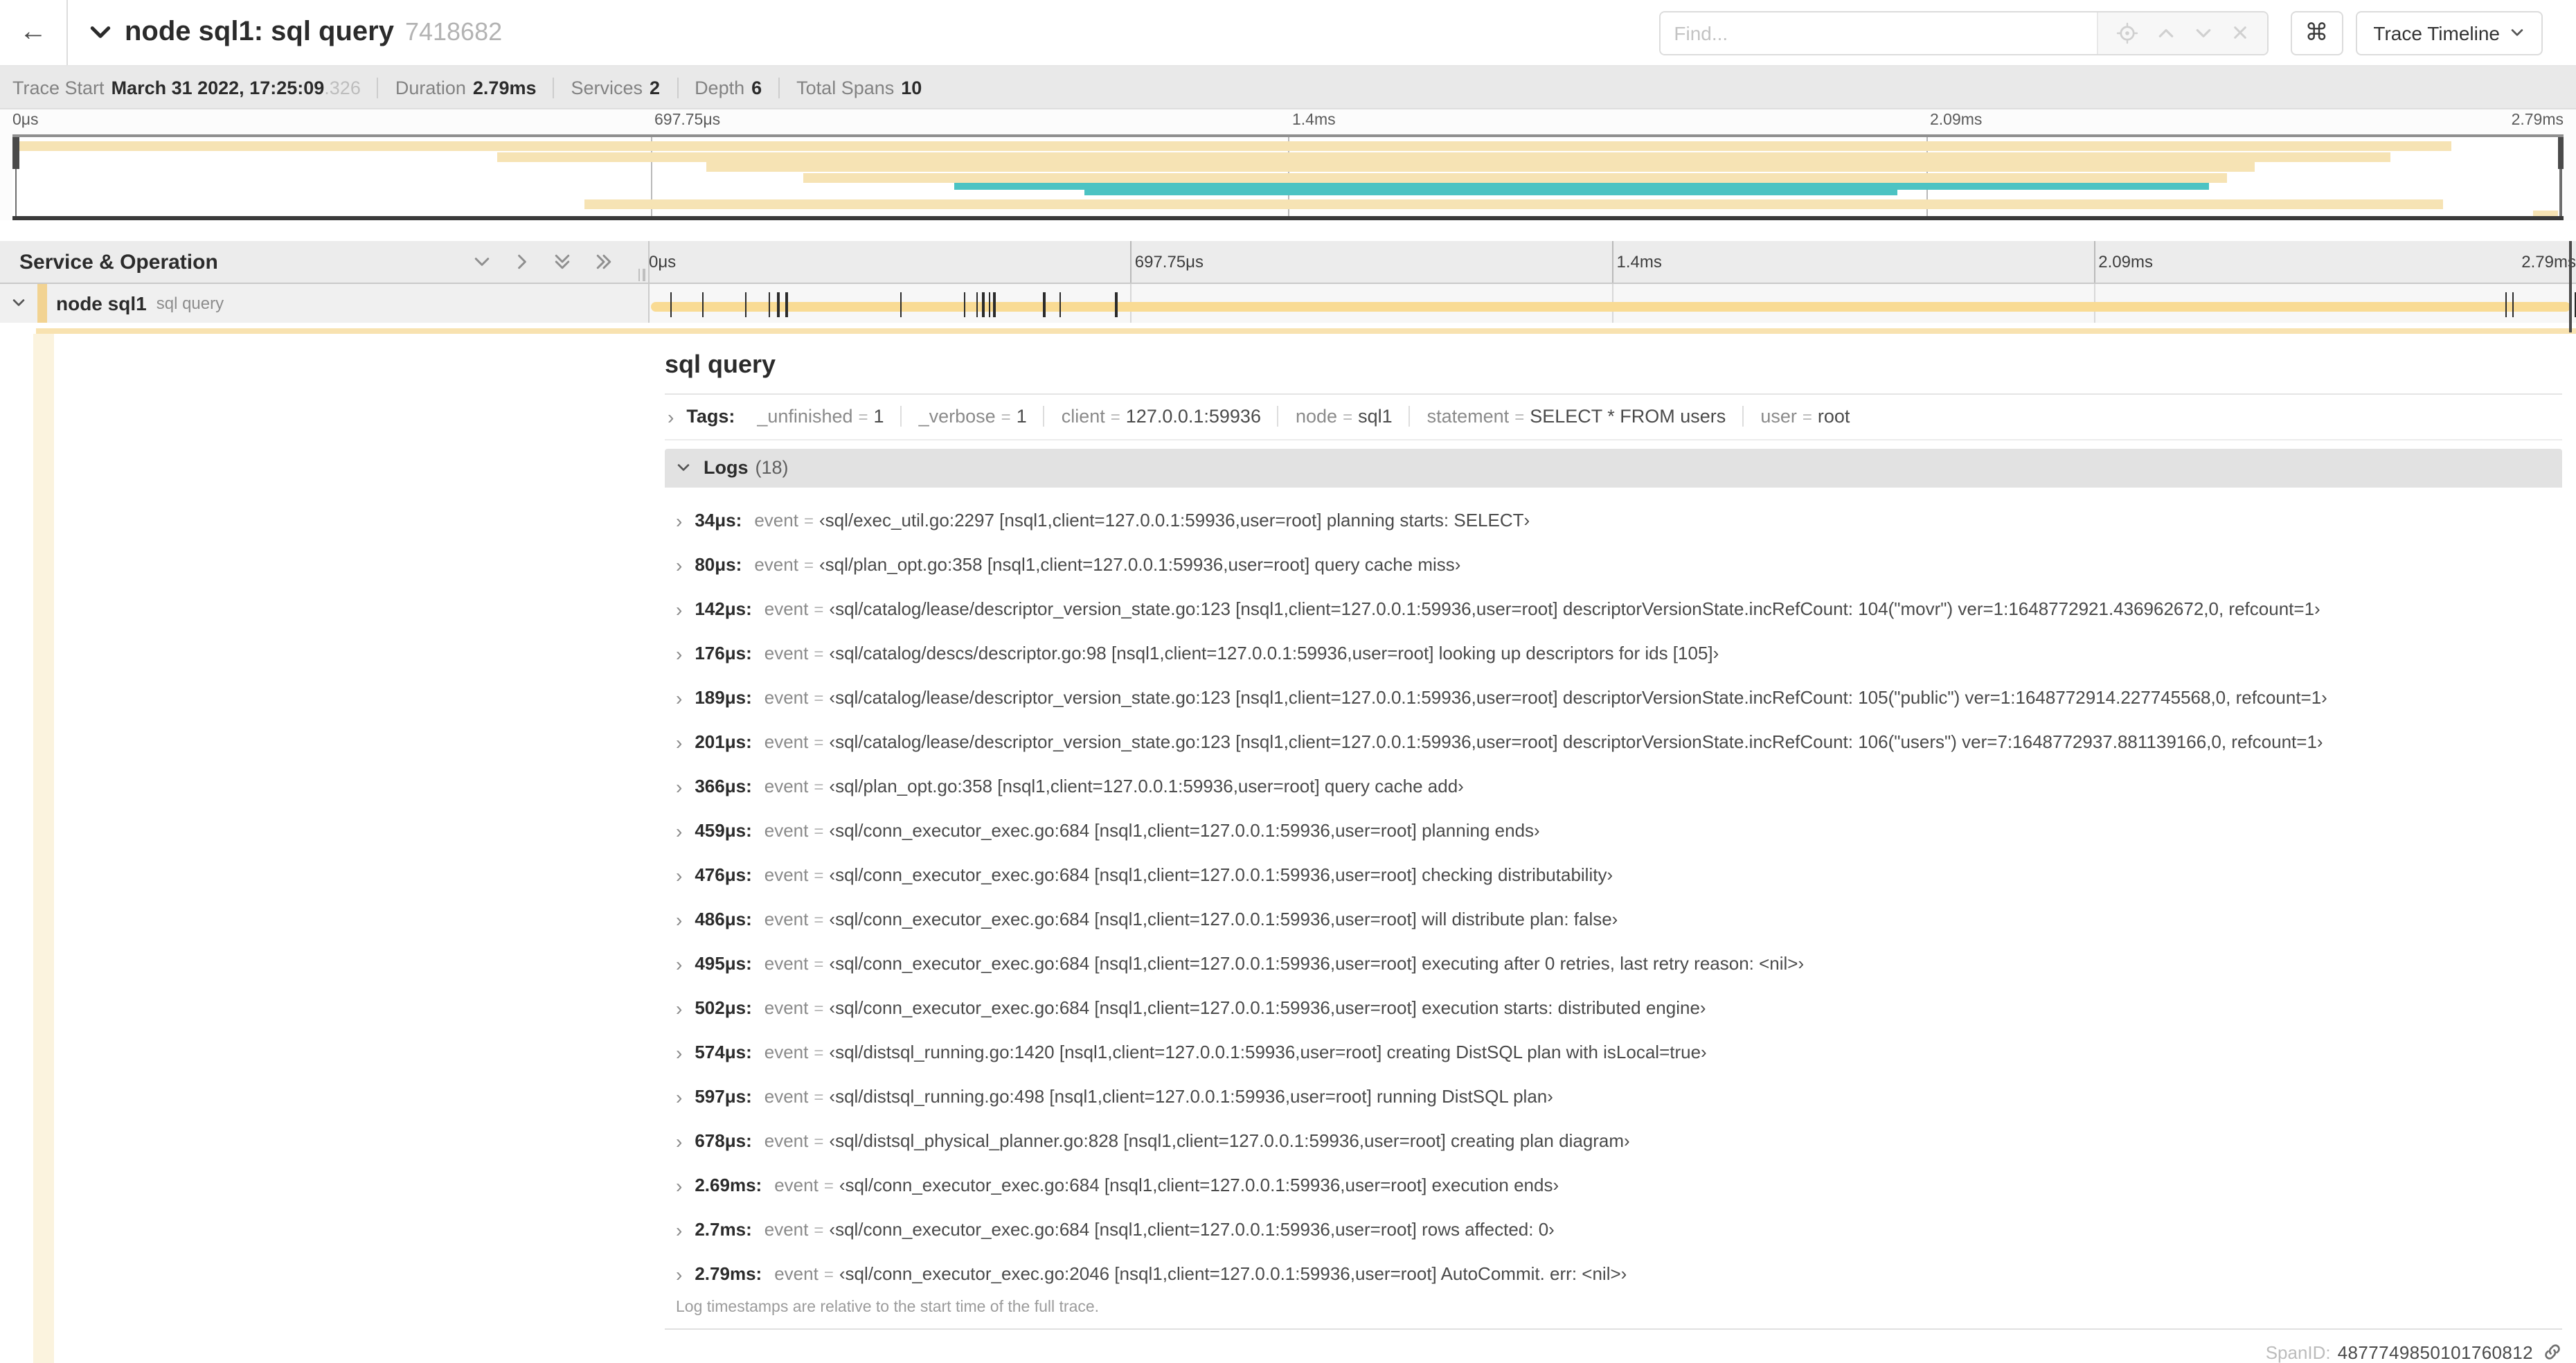 This screenshot has height=1363, width=2576. Describe the element at coordinates (641, 275) in the screenshot. I see `column-resizer-handle` at that location.